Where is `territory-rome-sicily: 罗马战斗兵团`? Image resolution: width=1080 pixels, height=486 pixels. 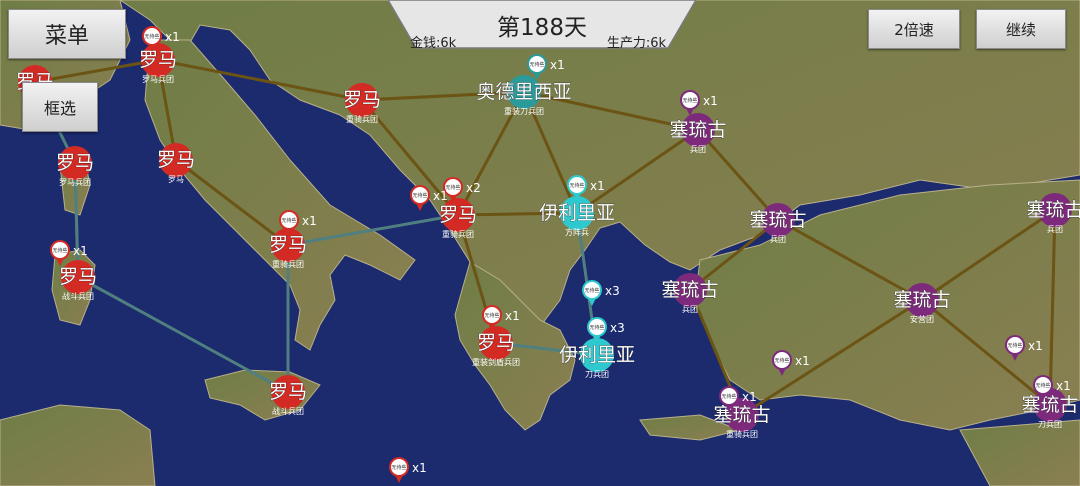
territory-rome-sicily: 罗马战斗兵团 is located at coordinates (288, 395).